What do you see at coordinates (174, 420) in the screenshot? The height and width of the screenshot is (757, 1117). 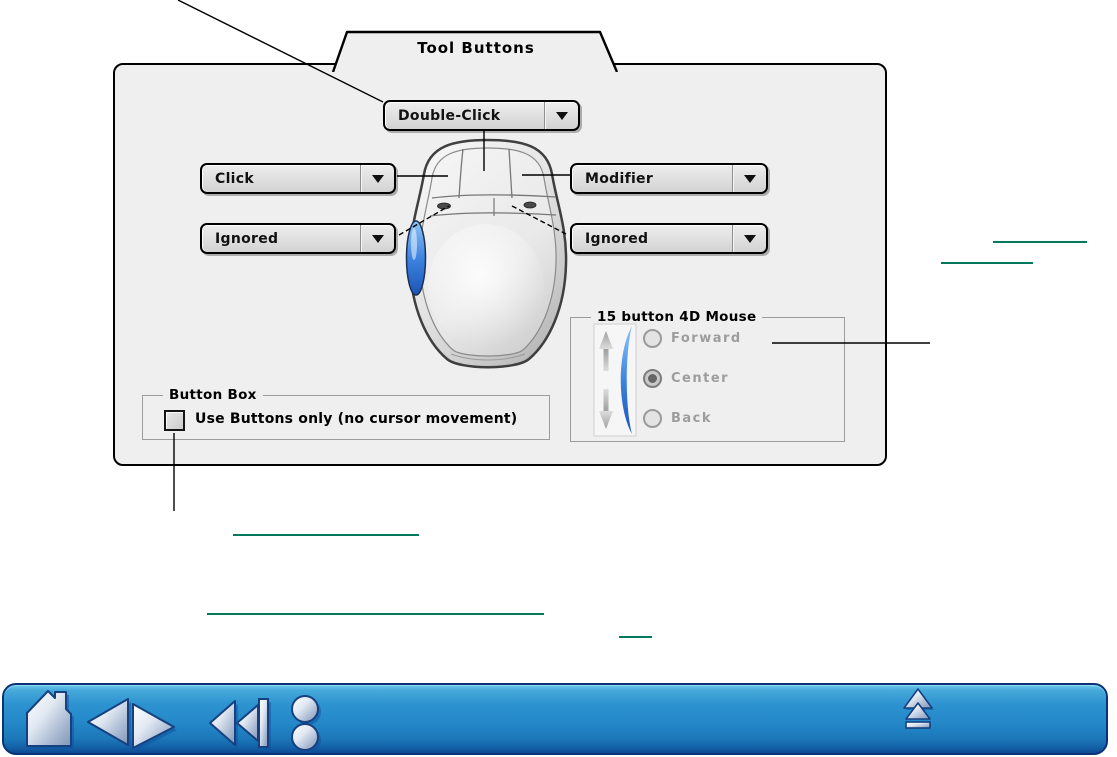 I see `use-buttons-only-checkbox` at bounding box center [174, 420].